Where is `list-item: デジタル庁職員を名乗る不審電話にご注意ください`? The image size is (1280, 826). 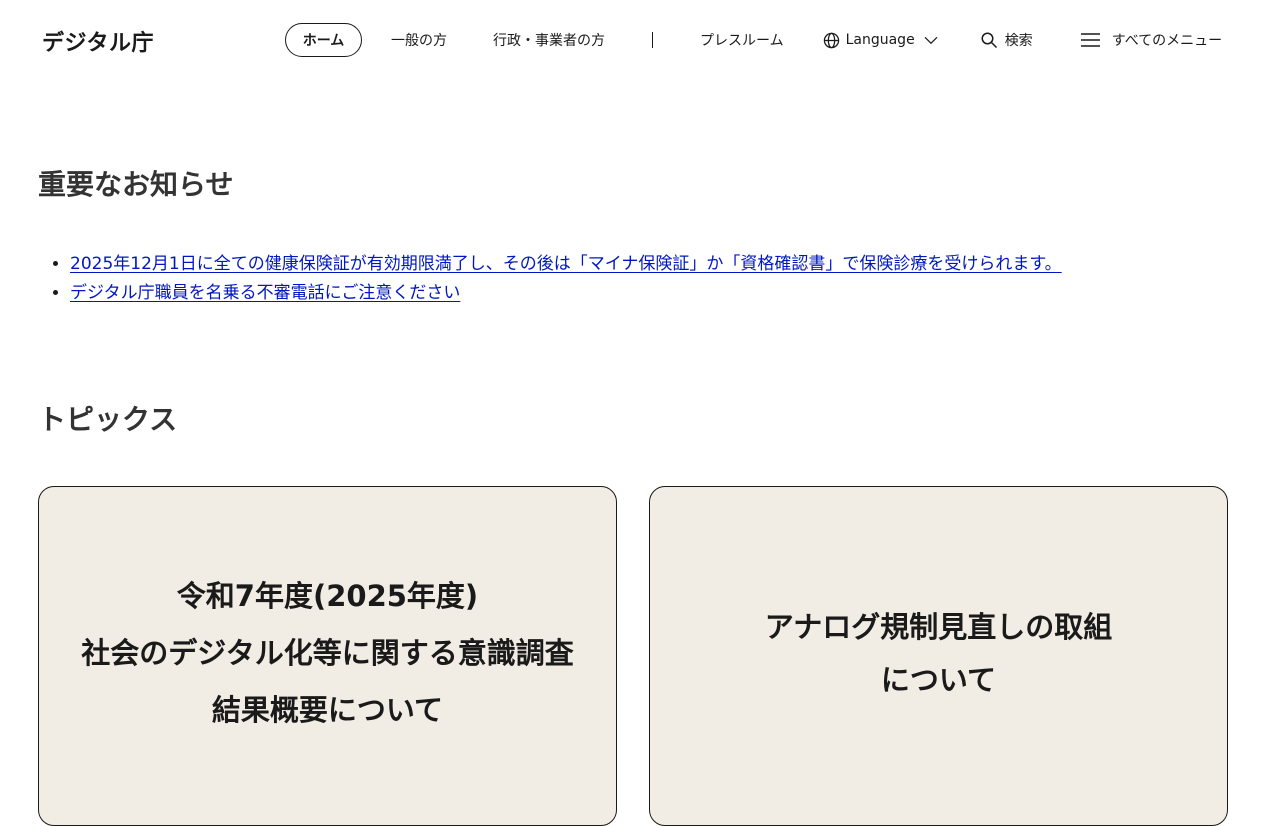
list-item: デジタル庁職員を名乗る不審電話にご注意ください is located at coordinates (566, 293).